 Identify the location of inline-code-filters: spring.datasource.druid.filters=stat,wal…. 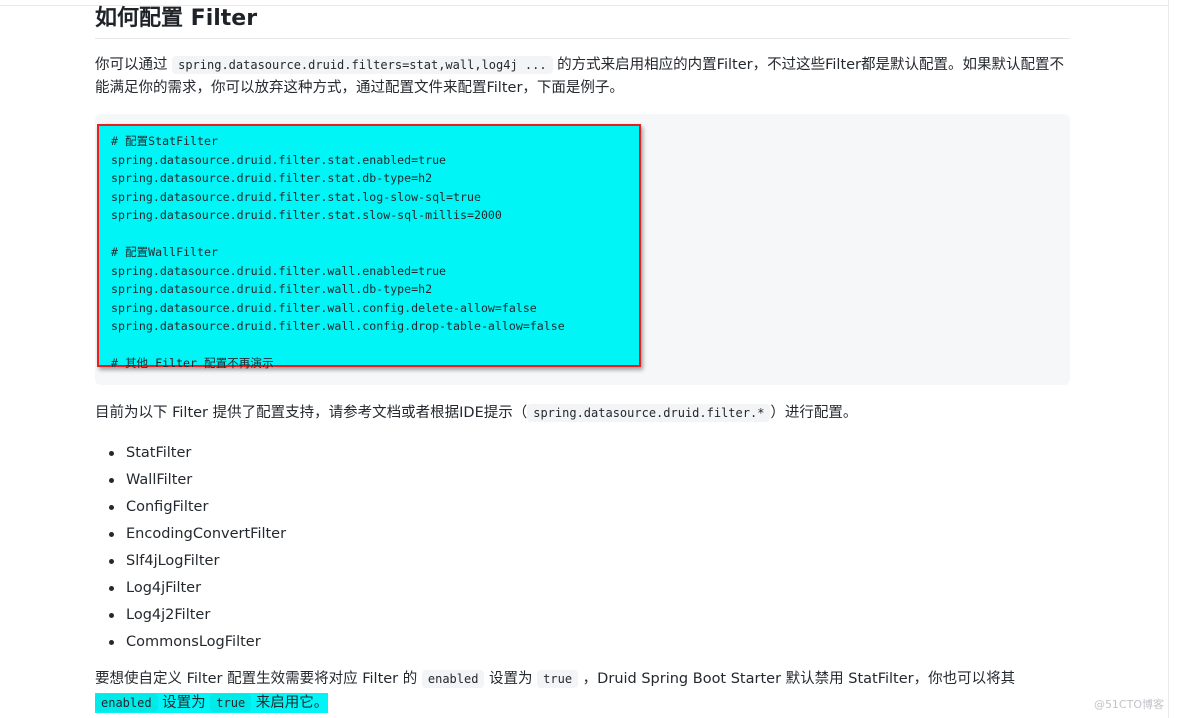
(362, 65).